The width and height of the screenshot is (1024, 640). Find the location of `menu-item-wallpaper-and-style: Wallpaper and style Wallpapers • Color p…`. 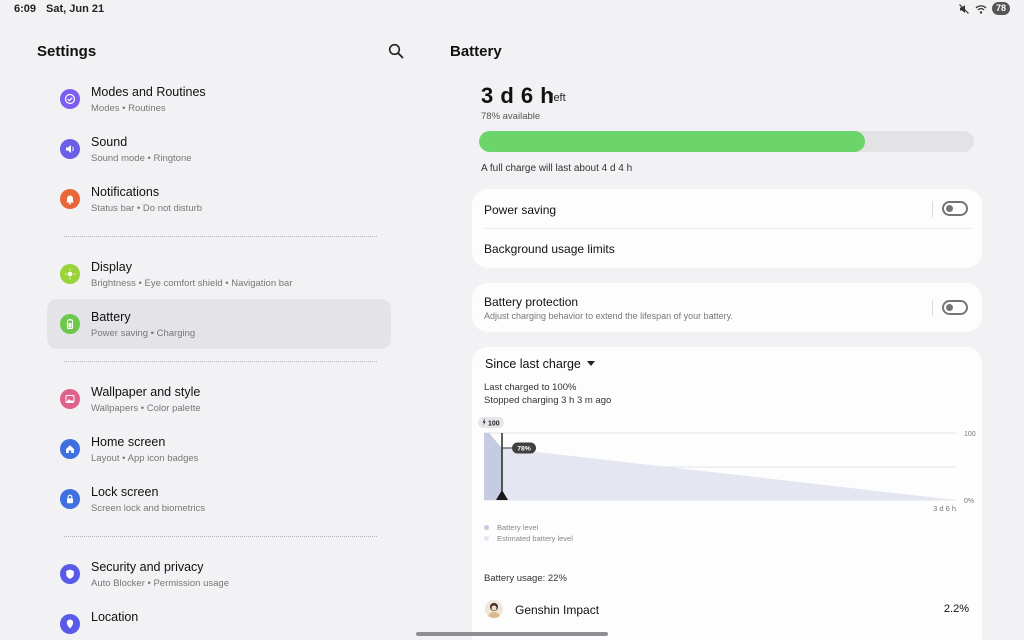

menu-item-wallpaper-and-style: Wallpaper and style Wallpapers • Color p… is located at coordinates (219, 399).